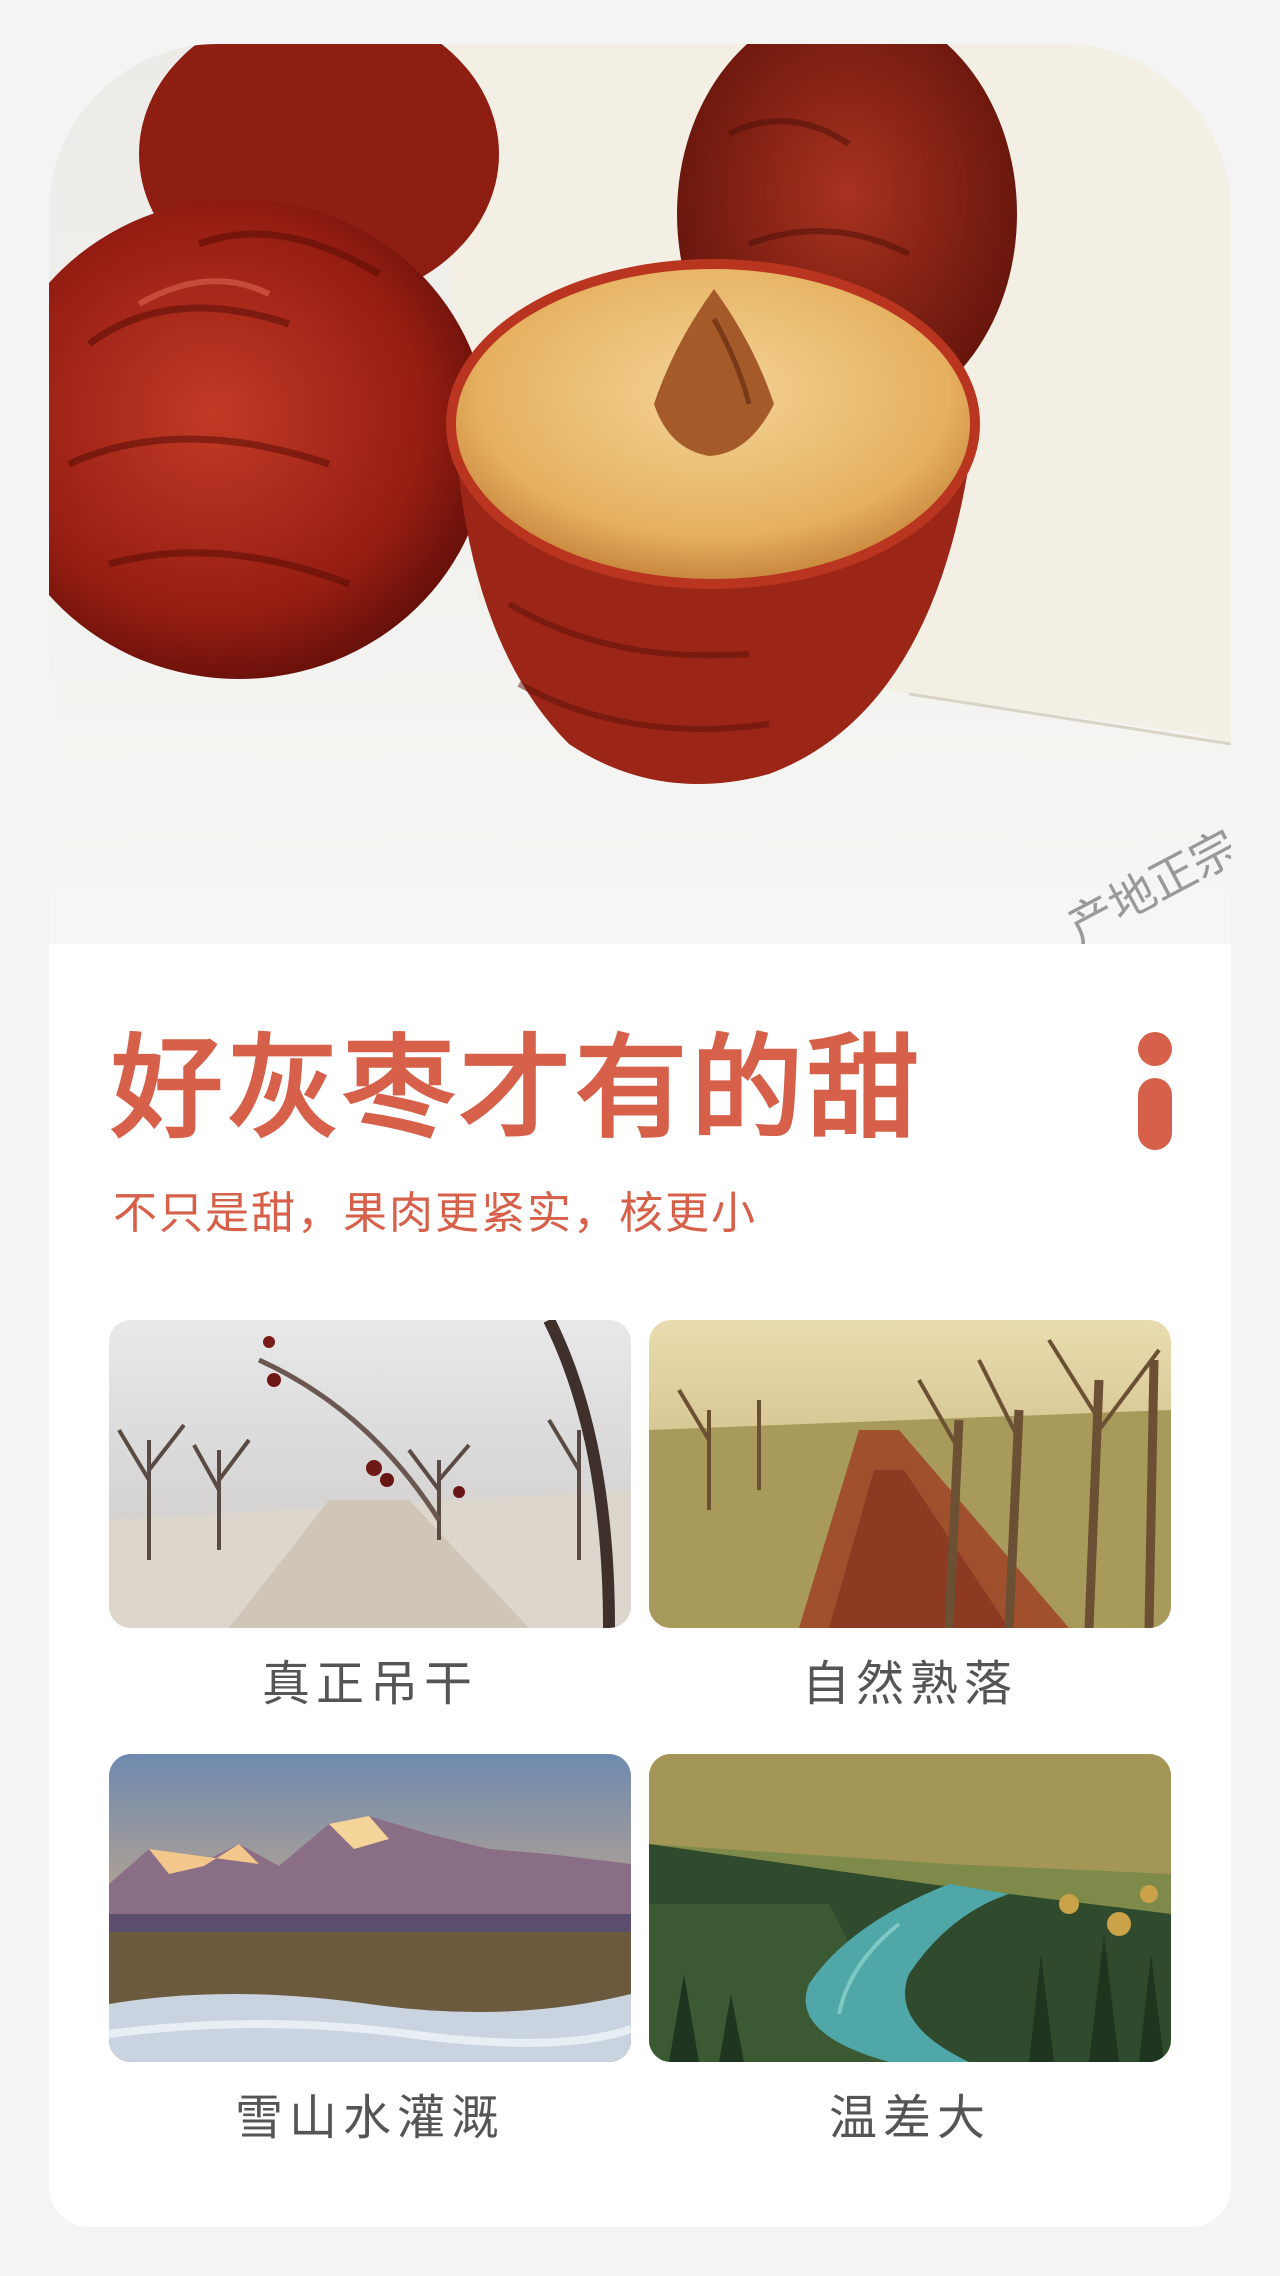  I want to click on feature-image-hanging-dried, so click(370, 1474).